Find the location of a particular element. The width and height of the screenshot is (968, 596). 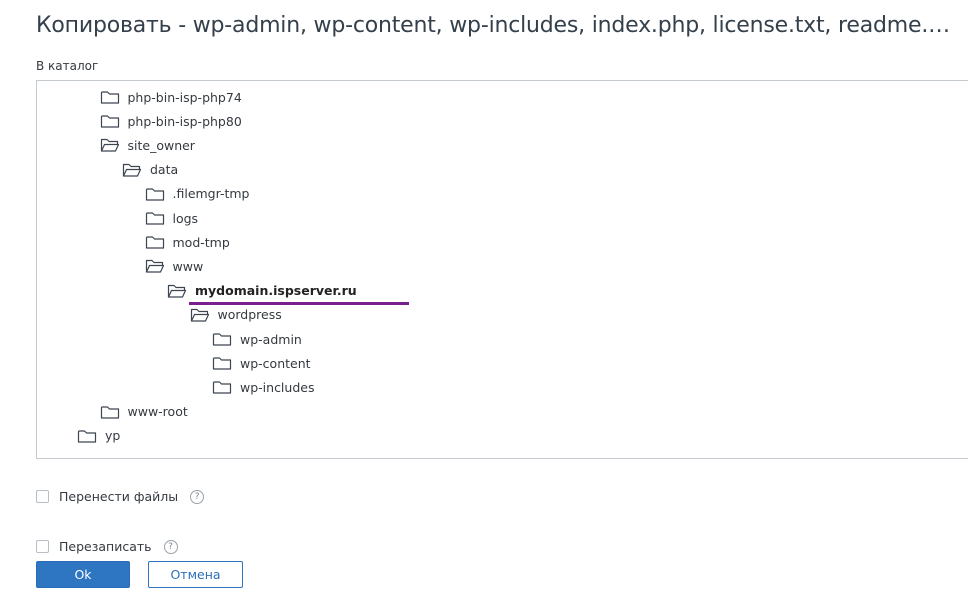

tree-folder-label: data is located at coordinates (164, 170).